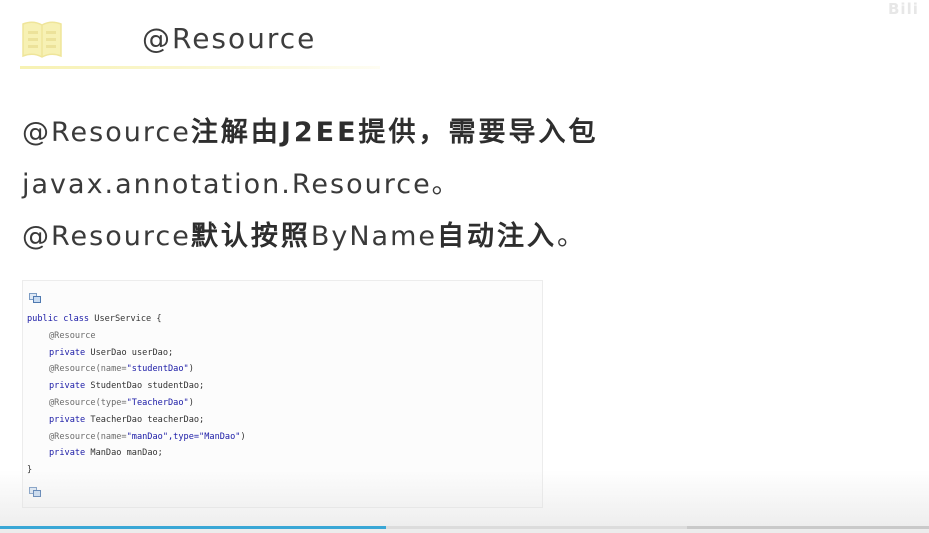 The image size is (929, 533). What do you see at coordinates (903, 9) in the screenshot?
I see `watermark-logo: Bili` at bounding box center [903, 9].